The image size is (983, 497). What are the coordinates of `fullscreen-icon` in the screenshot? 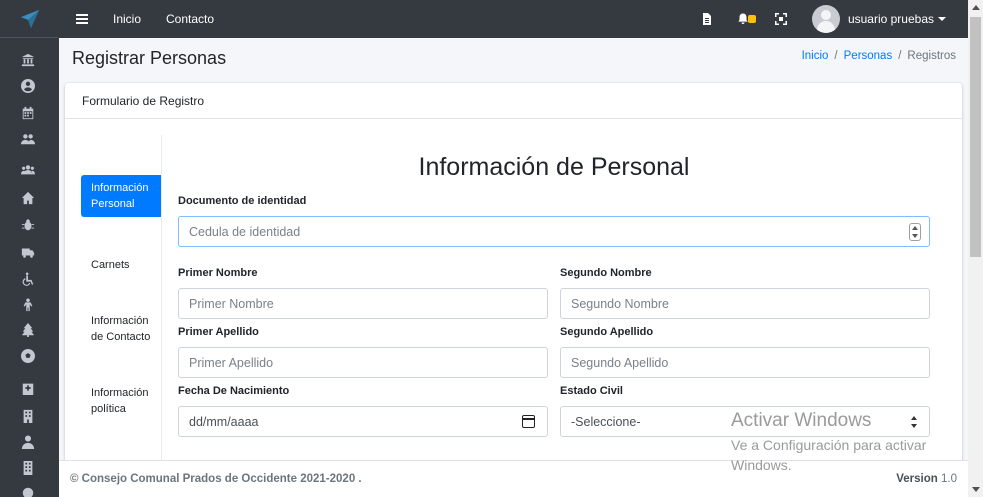 It's located at (781, 19).